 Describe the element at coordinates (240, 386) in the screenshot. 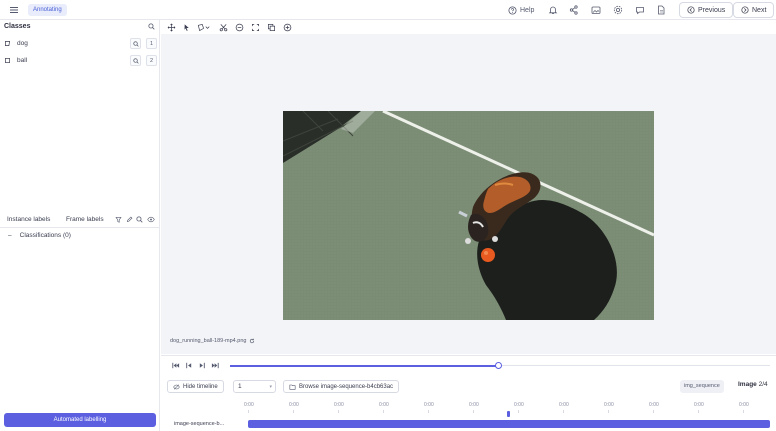

I see `frame-number-value: 1` at that location.